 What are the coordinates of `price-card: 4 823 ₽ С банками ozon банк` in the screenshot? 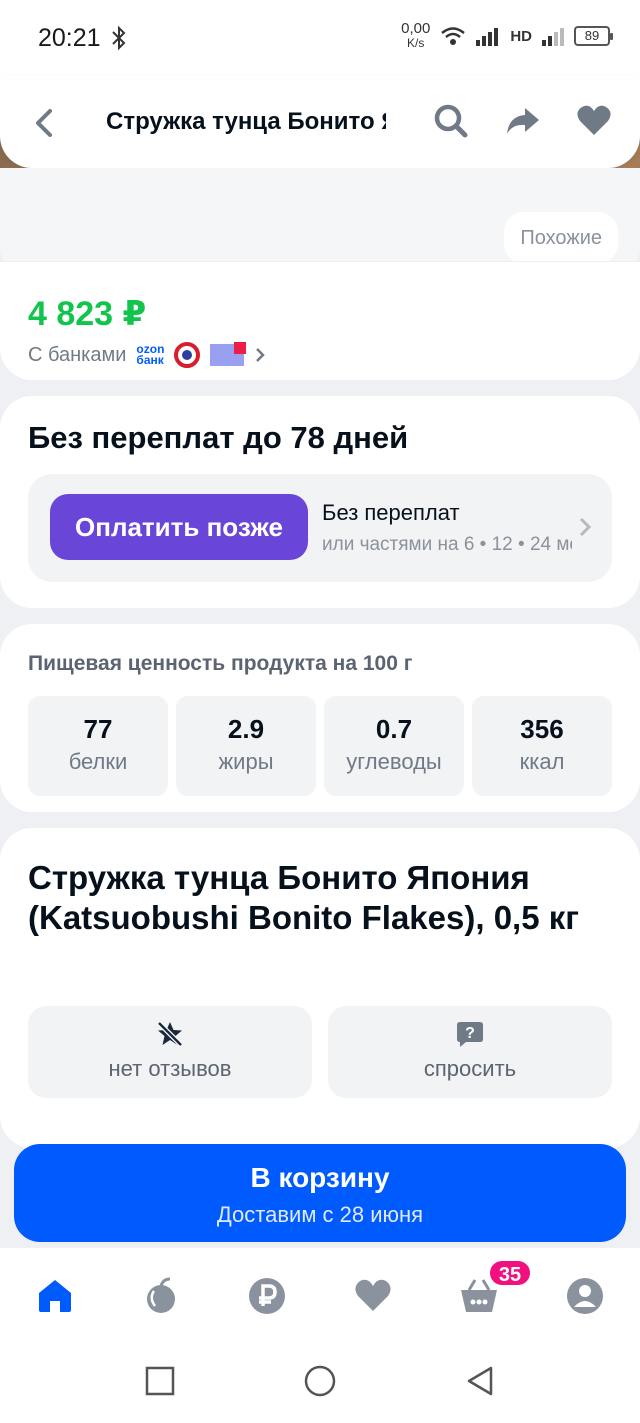 It's located at (320, 321).